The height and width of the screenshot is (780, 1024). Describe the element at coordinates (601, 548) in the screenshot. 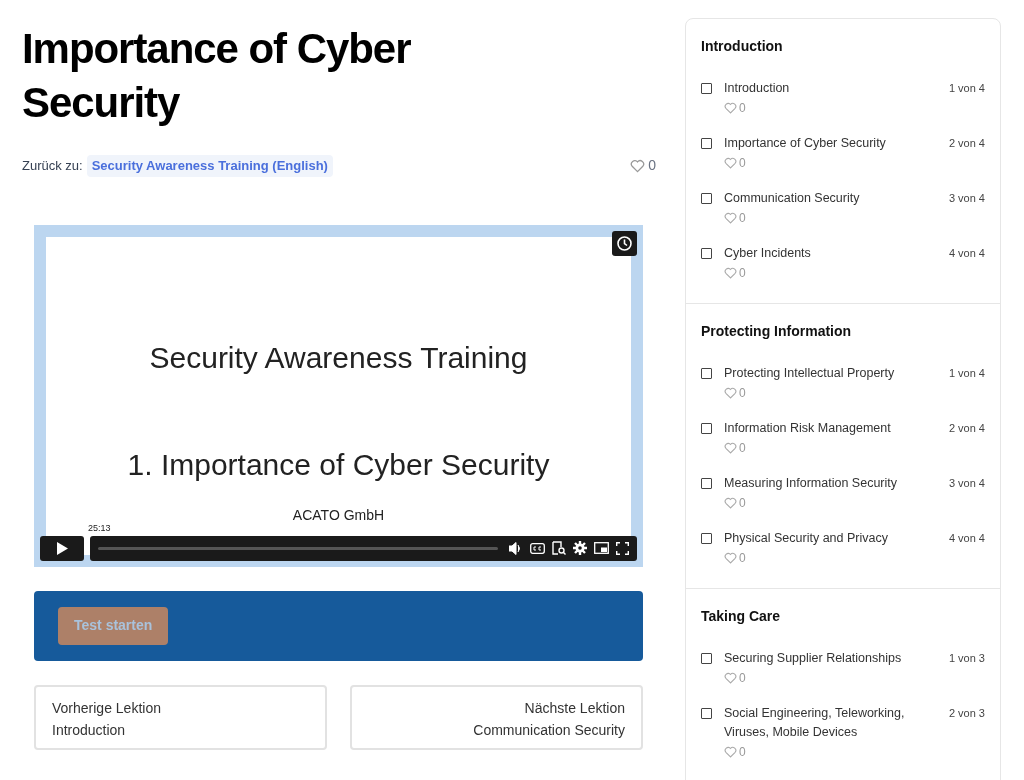

I see `picture-in-picture-icon` at that location.